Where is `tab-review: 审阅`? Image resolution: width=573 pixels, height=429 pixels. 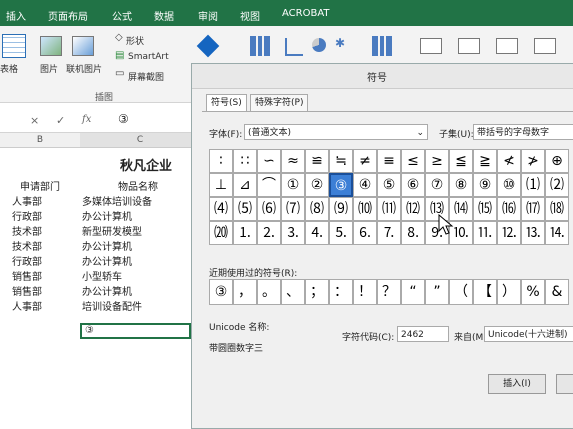
tab-review: 审阅 is located at coordinates (208, 15).